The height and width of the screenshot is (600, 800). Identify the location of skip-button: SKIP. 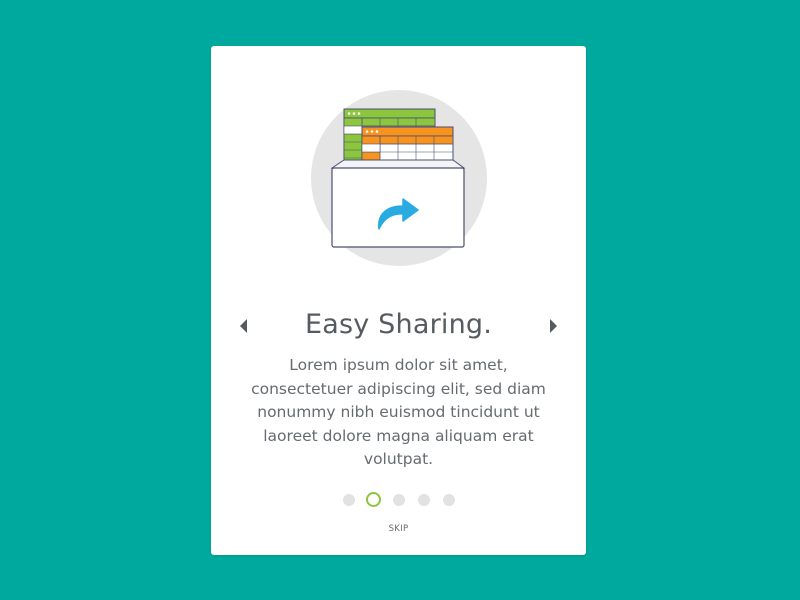
(398, 529).